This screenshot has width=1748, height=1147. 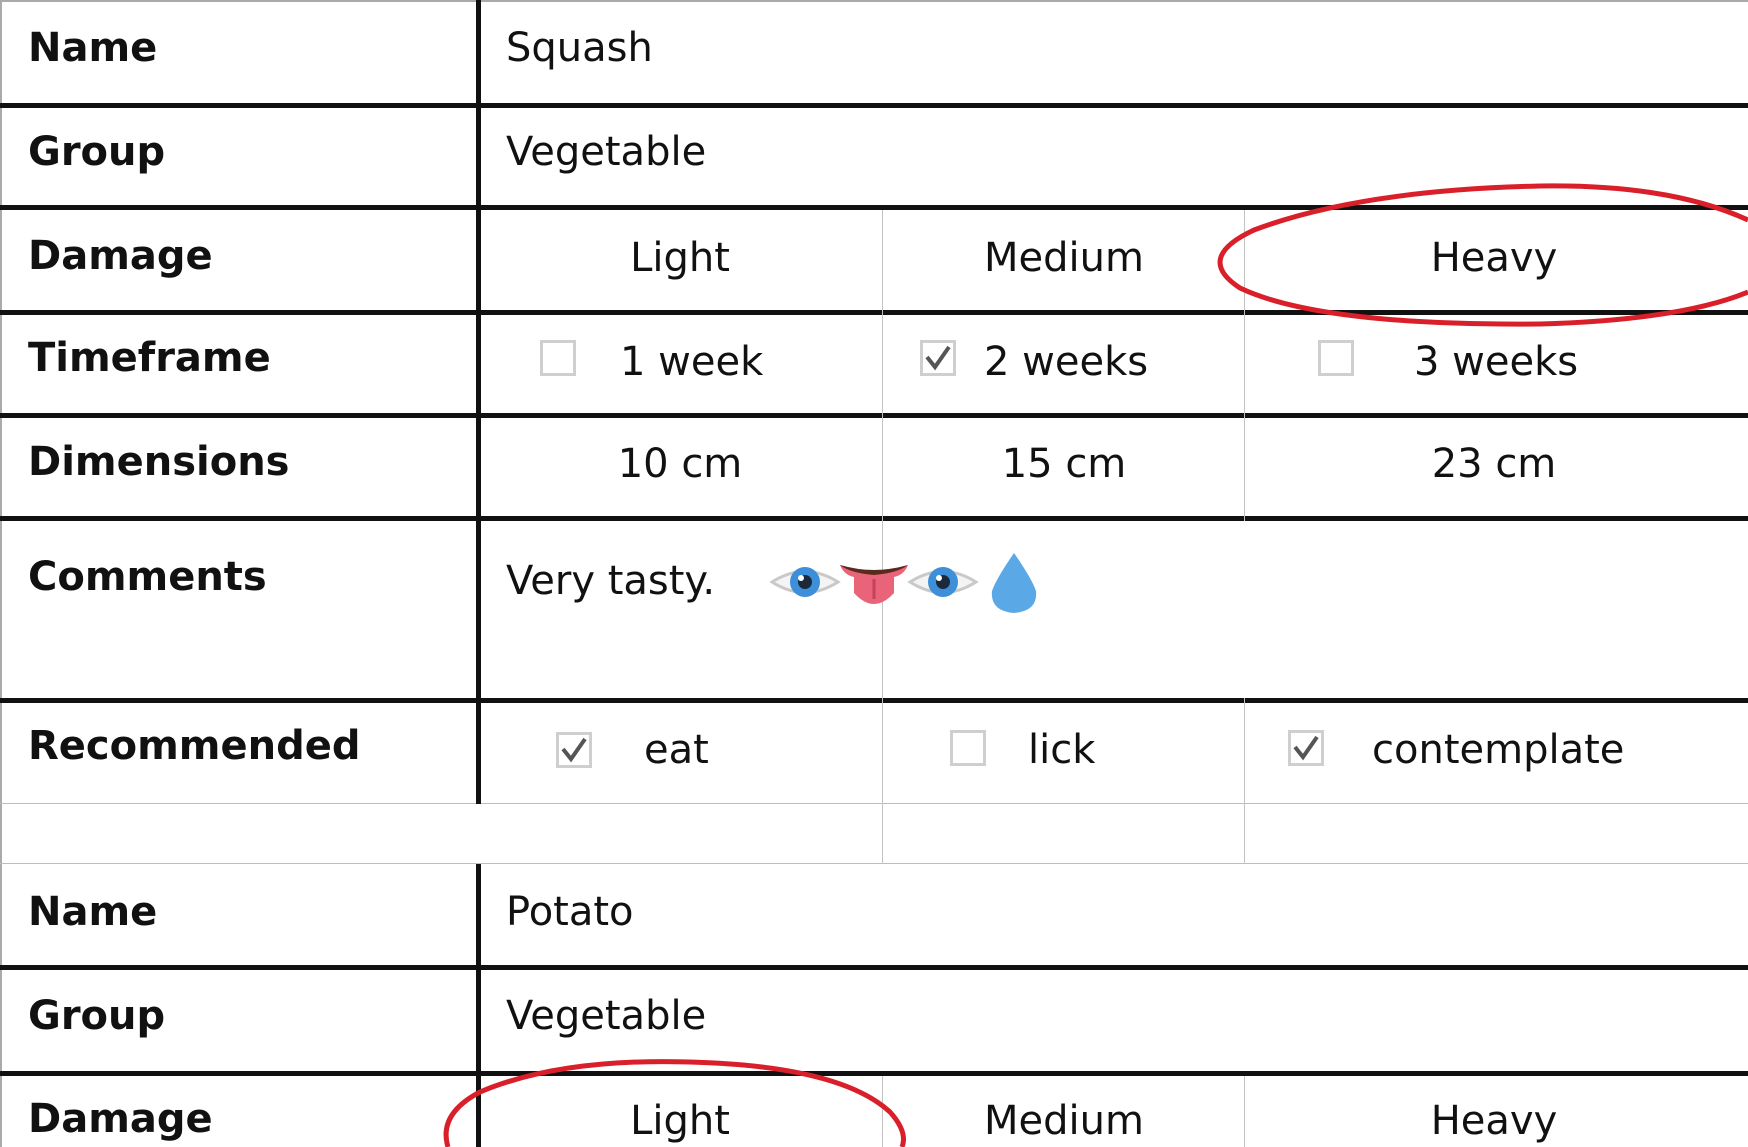 I want to click on recommended-lick-checkbox, so click(x=968, y=748).